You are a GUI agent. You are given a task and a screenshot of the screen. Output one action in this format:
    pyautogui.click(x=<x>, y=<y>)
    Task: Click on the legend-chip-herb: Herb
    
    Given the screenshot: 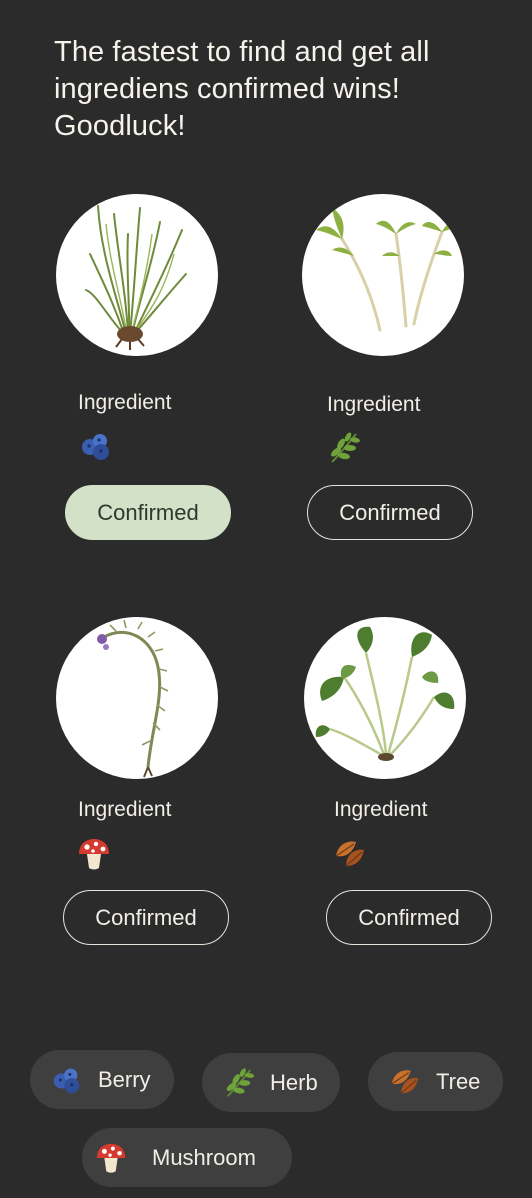 What is the action you would take?
    pyautogui.click(x=271, y=1082)
    